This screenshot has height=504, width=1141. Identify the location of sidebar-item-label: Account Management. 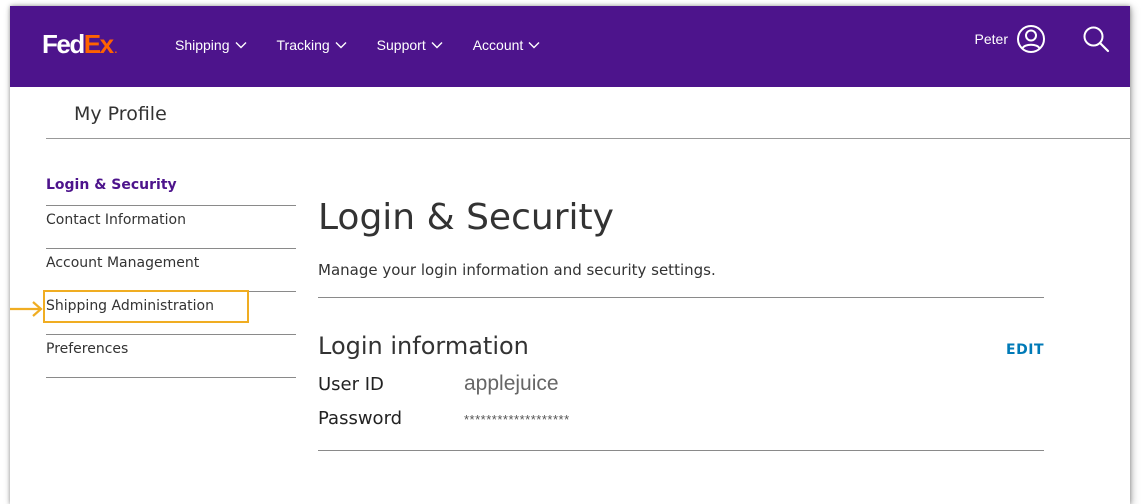
(123, 263).